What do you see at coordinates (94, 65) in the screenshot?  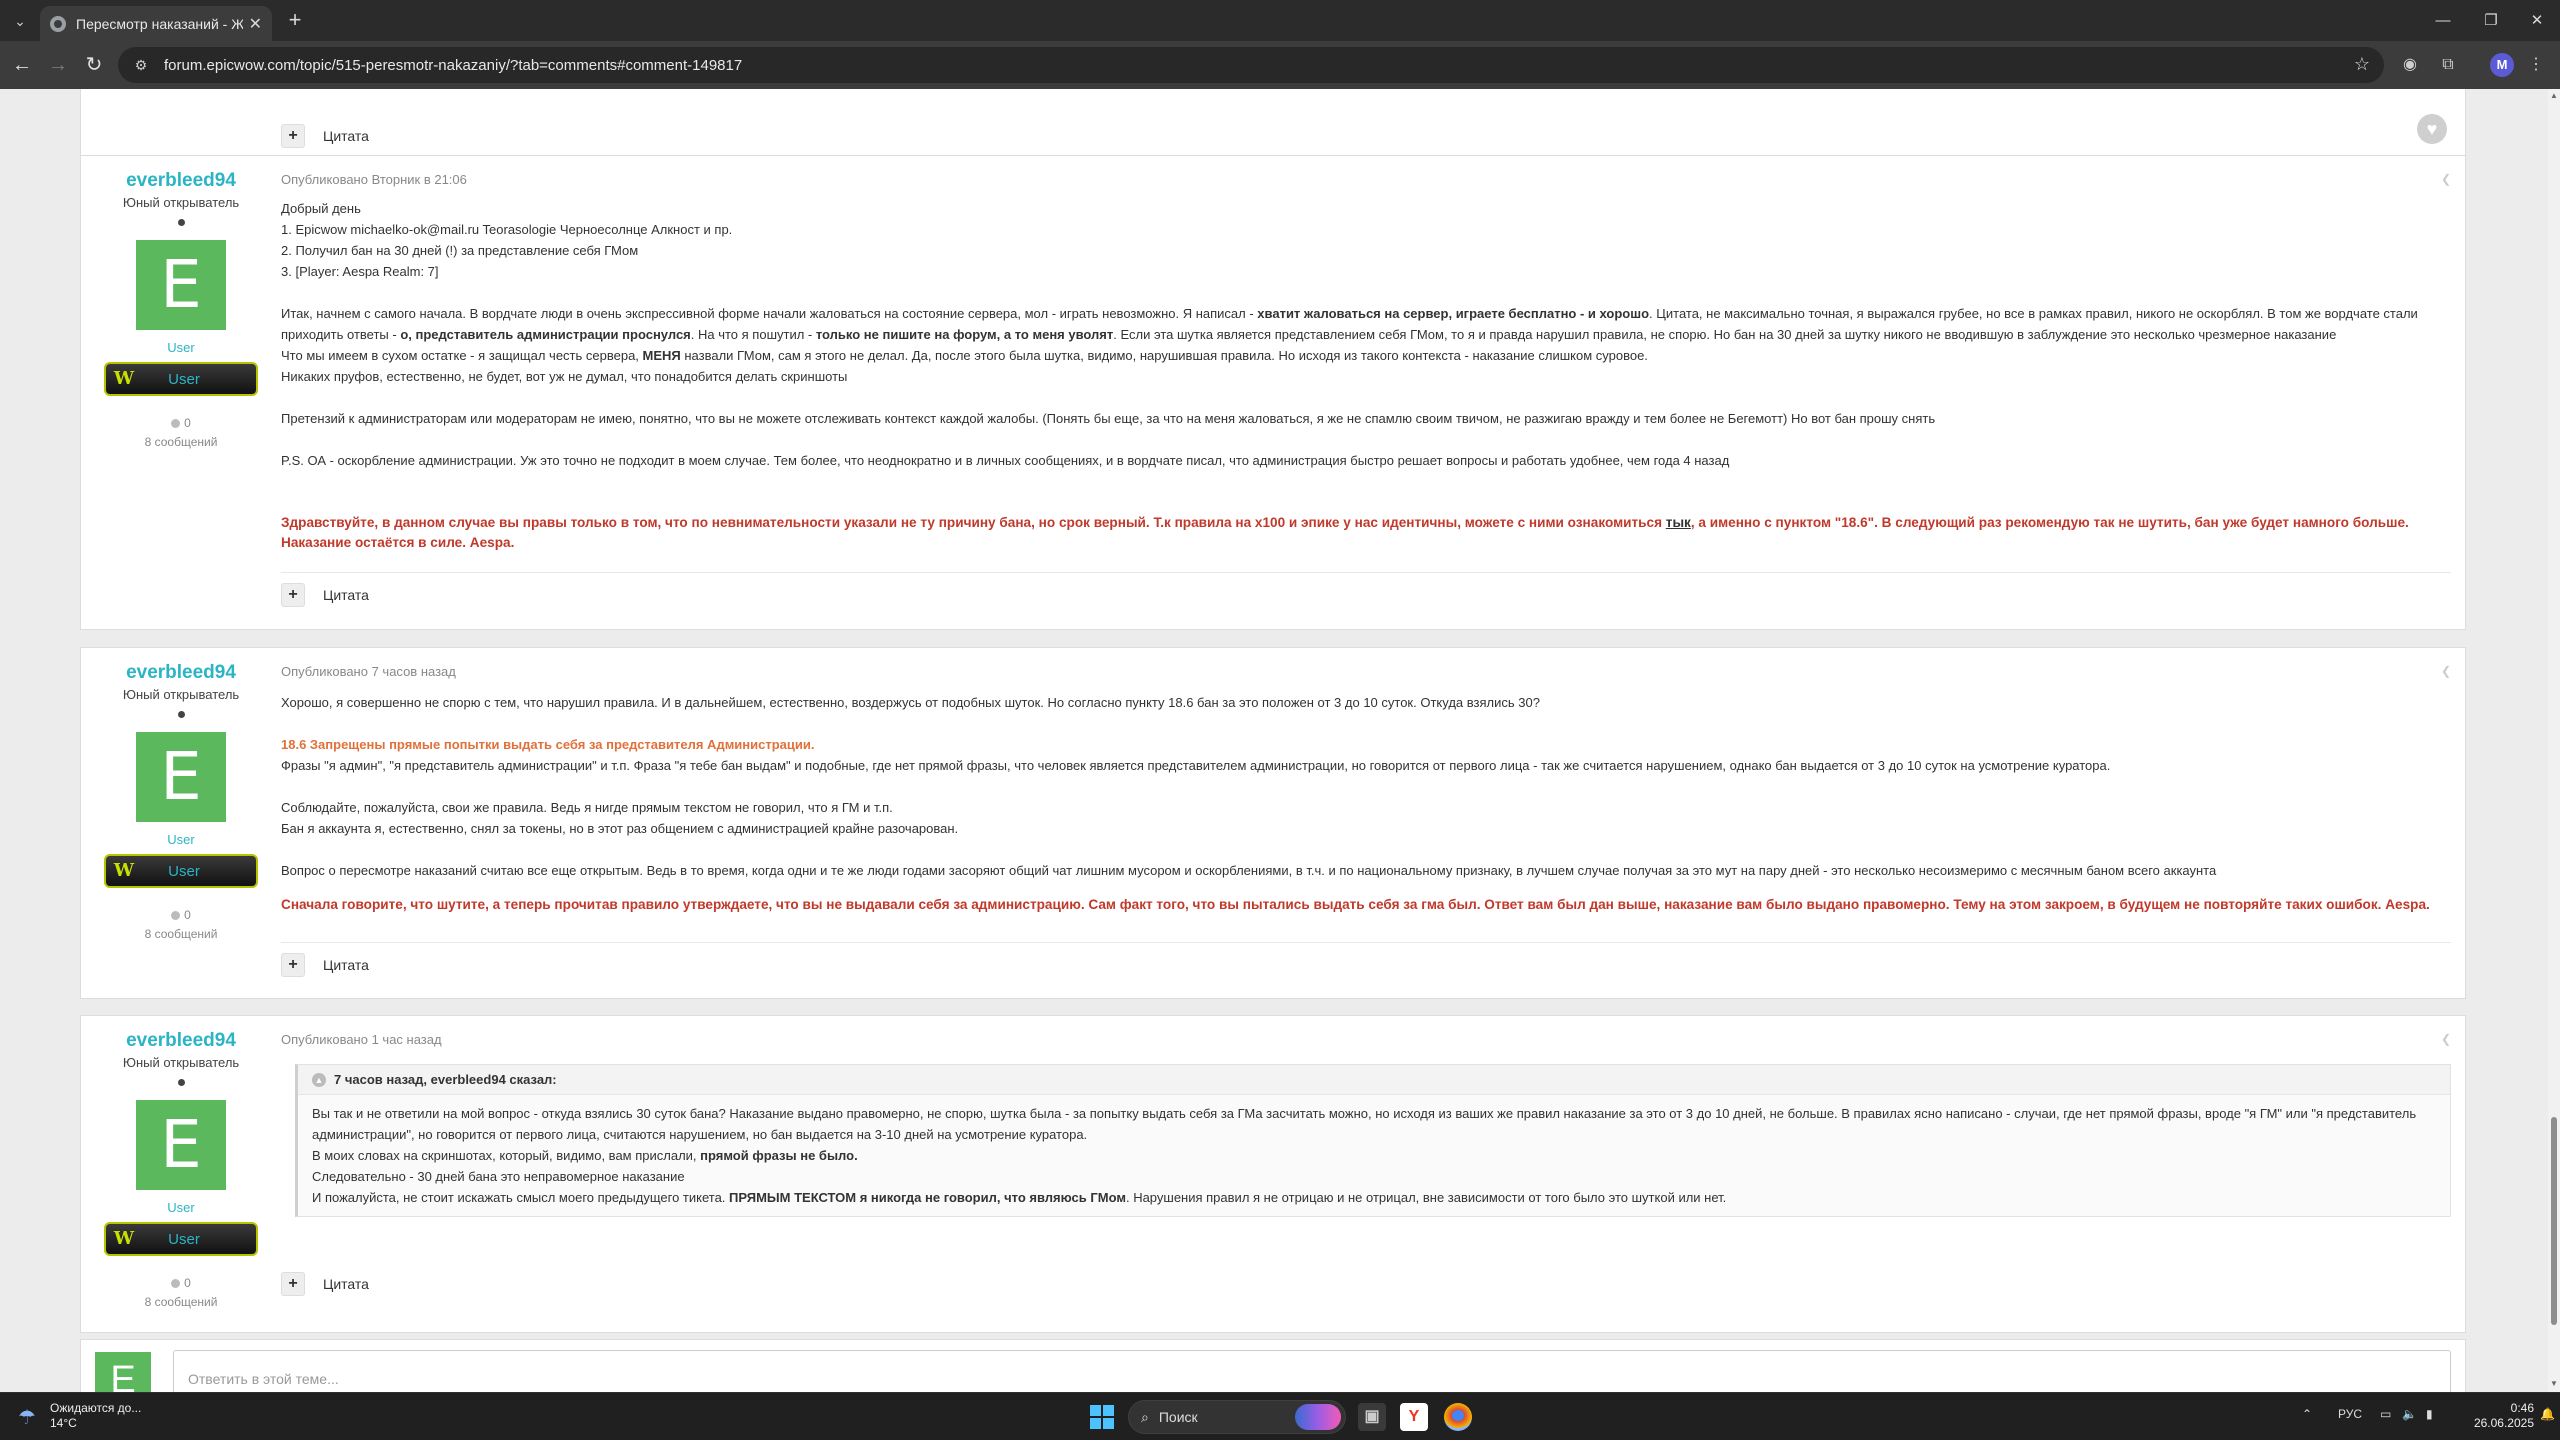 I see `reload-button: ↻` at bounding box center [94, 65].